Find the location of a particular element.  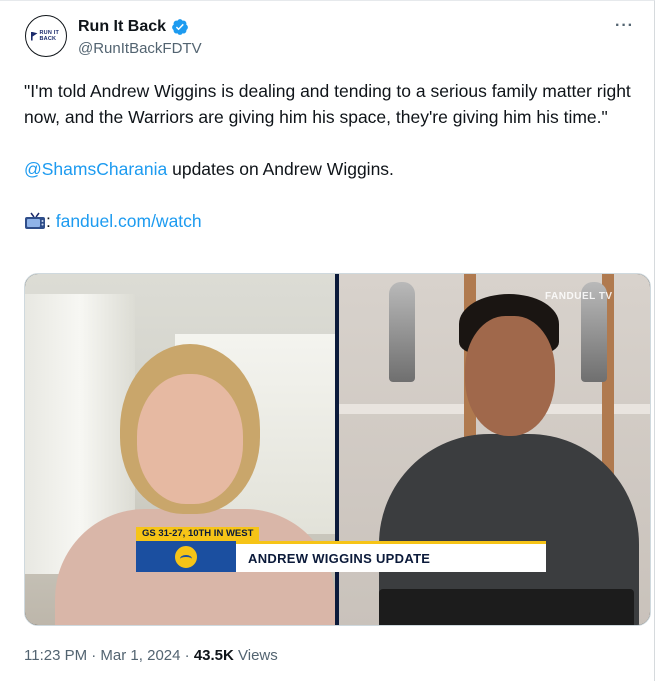

tweet-link-line: : fanduel.com/watch is located at coordinates (339, 221).